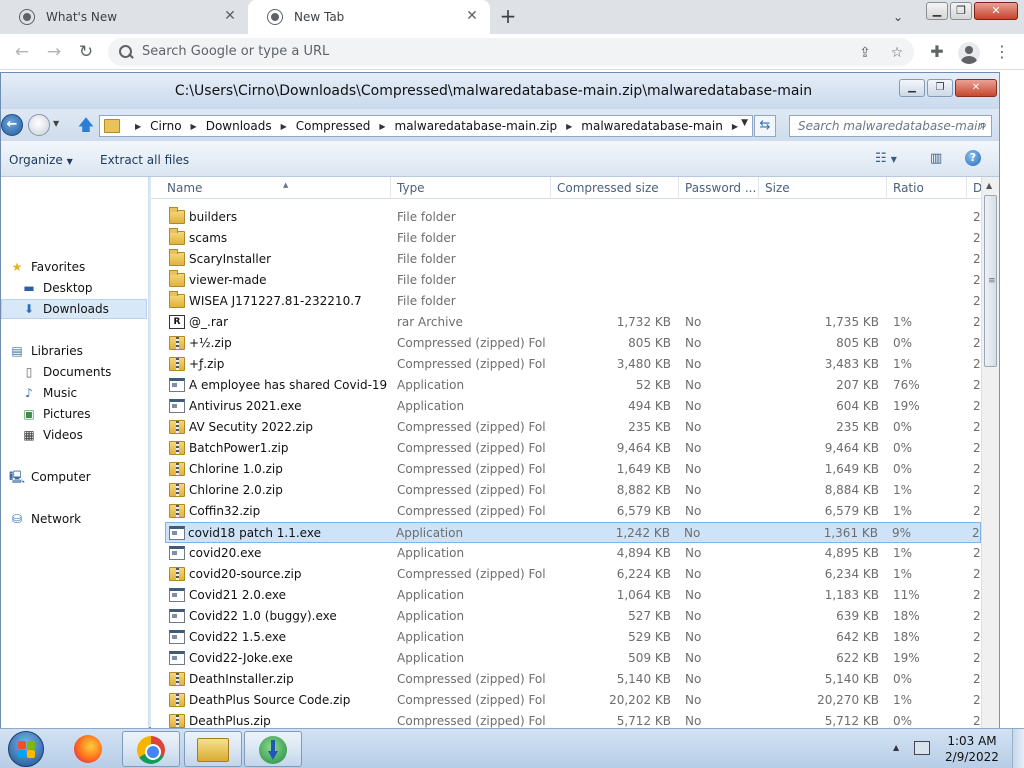  Describe the element at coordinates (144, 160) in the screenshot. I see `extract-all-button: Extract all files` at that location.